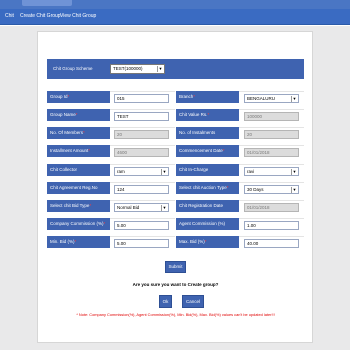 This screenshot has height=350, width=350. I want to click on auction-type-select: 30 Days ▼, so click(271, 189).